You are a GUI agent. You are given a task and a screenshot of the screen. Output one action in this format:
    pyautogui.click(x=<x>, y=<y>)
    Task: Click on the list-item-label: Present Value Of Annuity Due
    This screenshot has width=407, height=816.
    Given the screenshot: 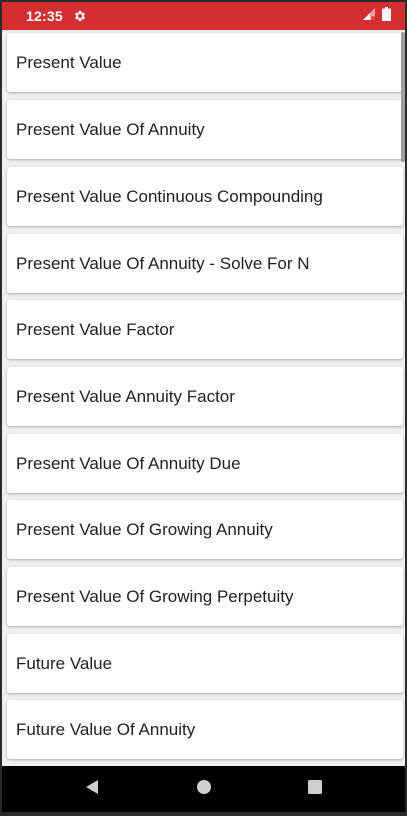 What is the action you would take?
    pyautogui.click(x=128, y=463)
    